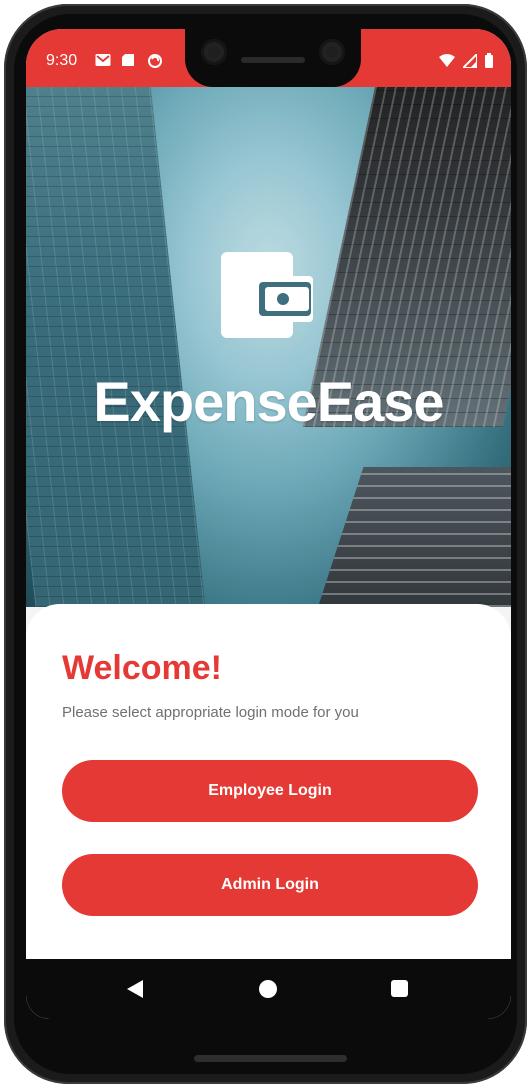 This screenshot has height=1088, width=531. I want to click on bottom-speaker-grille, so click(270, 1058).